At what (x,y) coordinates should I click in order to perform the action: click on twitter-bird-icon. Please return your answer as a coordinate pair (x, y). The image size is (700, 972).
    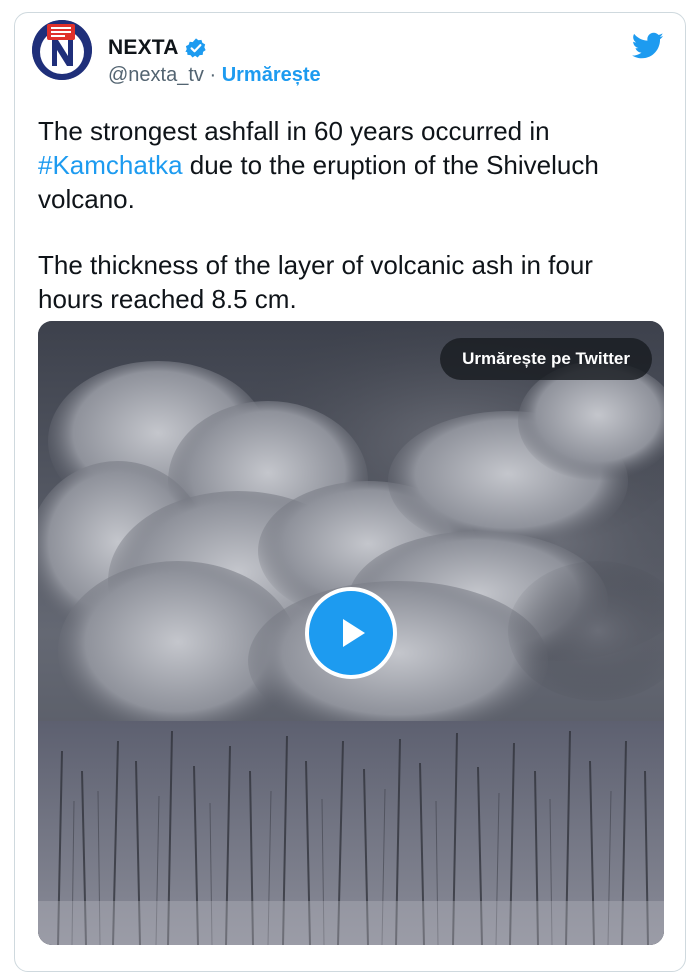
    Looking at the image, I should click on (648, 46).